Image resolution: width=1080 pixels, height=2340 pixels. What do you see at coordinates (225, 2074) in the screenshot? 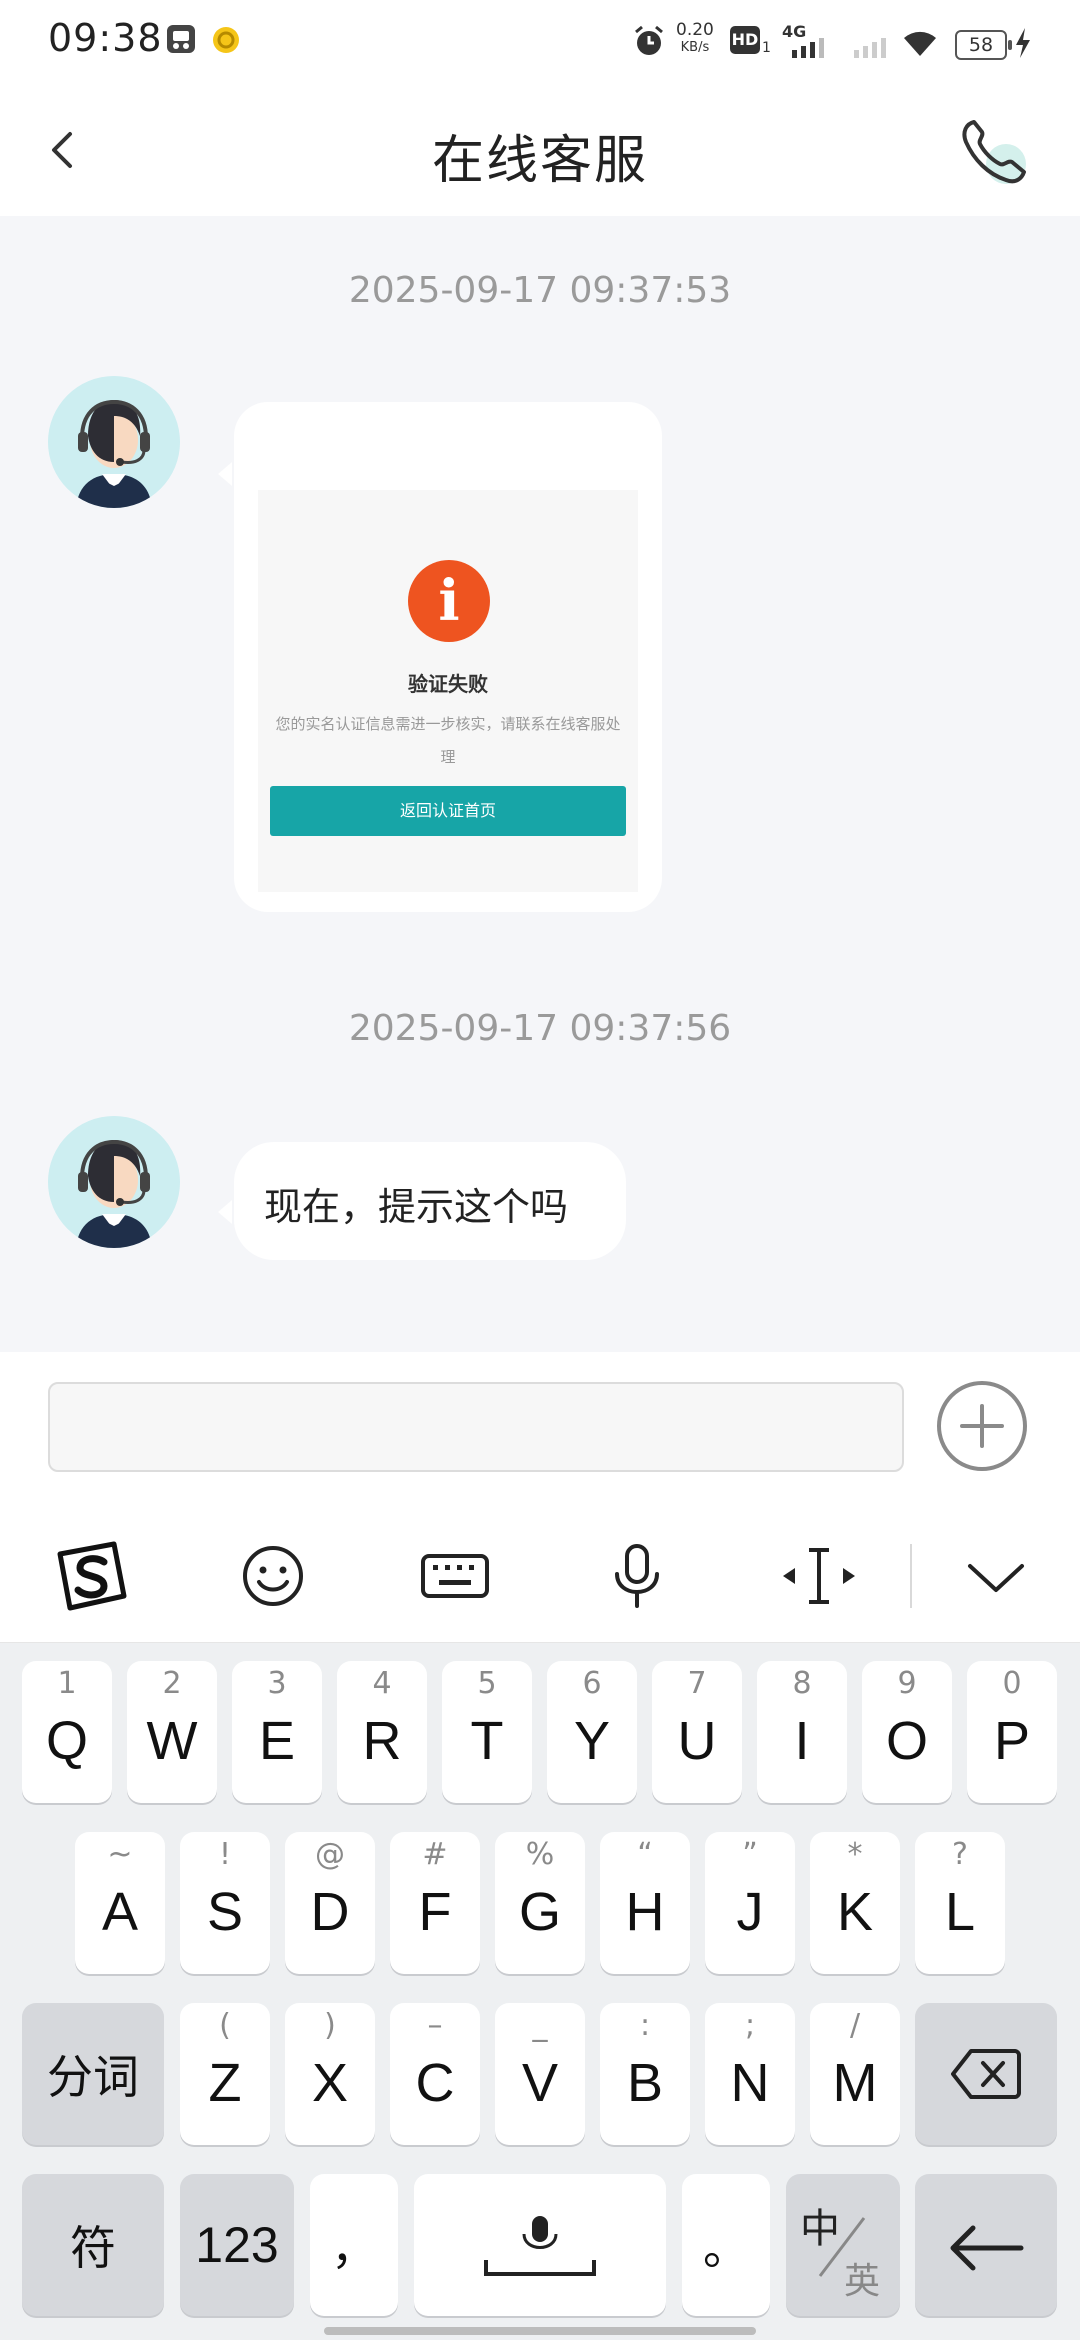
I see `key-z: (Z` at bounding box center [225, 2074].